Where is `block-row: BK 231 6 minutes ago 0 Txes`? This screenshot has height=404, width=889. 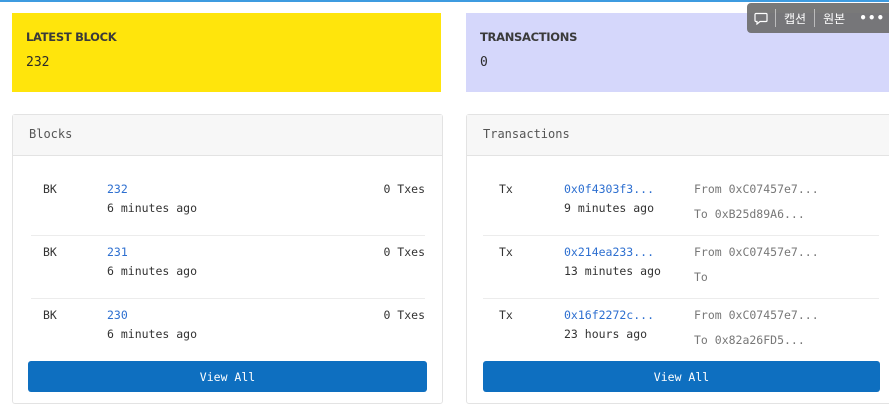 block-row: BK 231 6 minutes ago 0 Txes is located at coordinates (228, 267).